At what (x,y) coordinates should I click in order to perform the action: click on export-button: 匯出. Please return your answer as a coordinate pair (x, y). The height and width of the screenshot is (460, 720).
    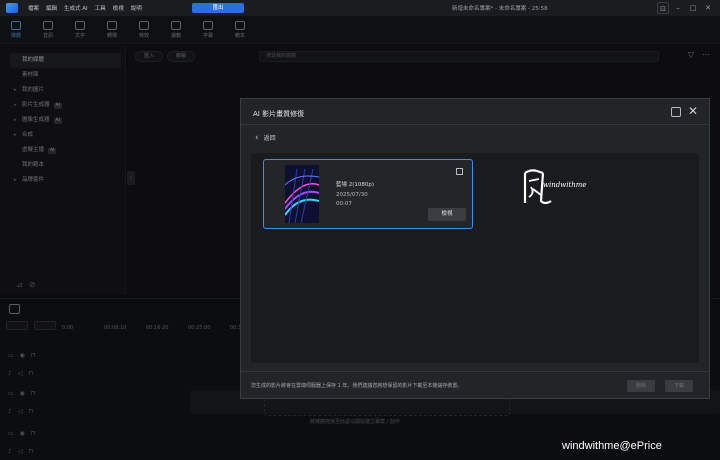
    Looking at the image, I should click on (218, 8).